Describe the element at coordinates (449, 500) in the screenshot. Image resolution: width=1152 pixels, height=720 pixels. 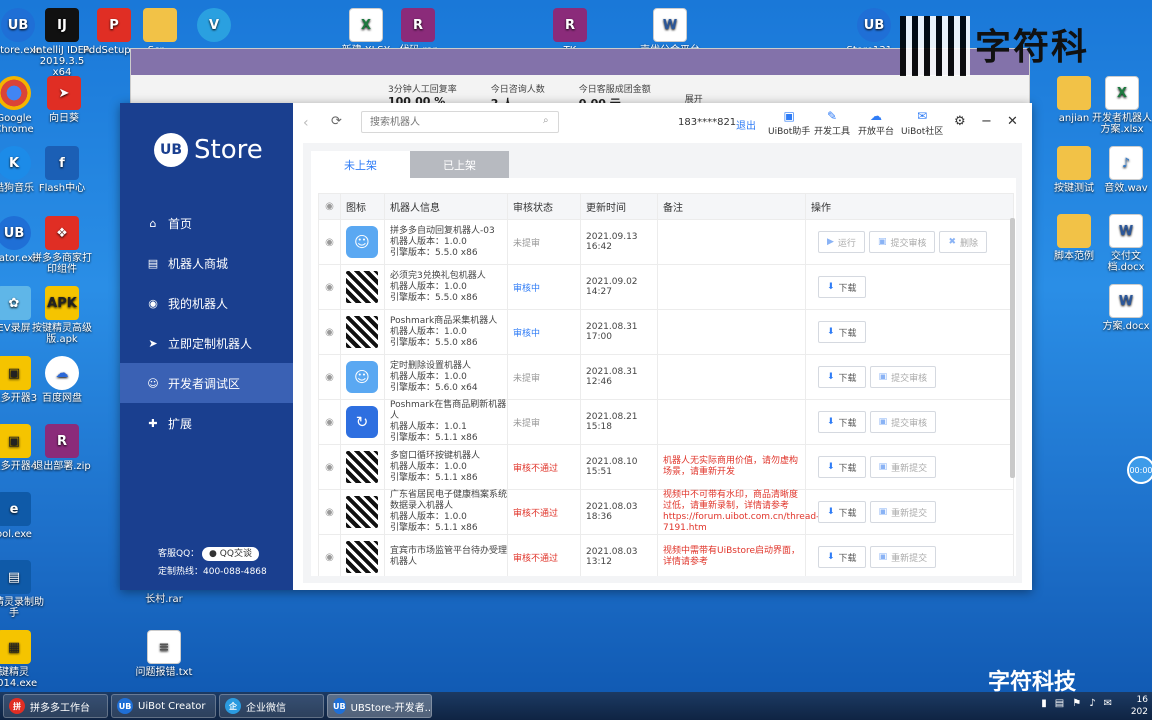
I see `robot-name: 广东省居民电子健康档案系统数据录入机器人` at that location.